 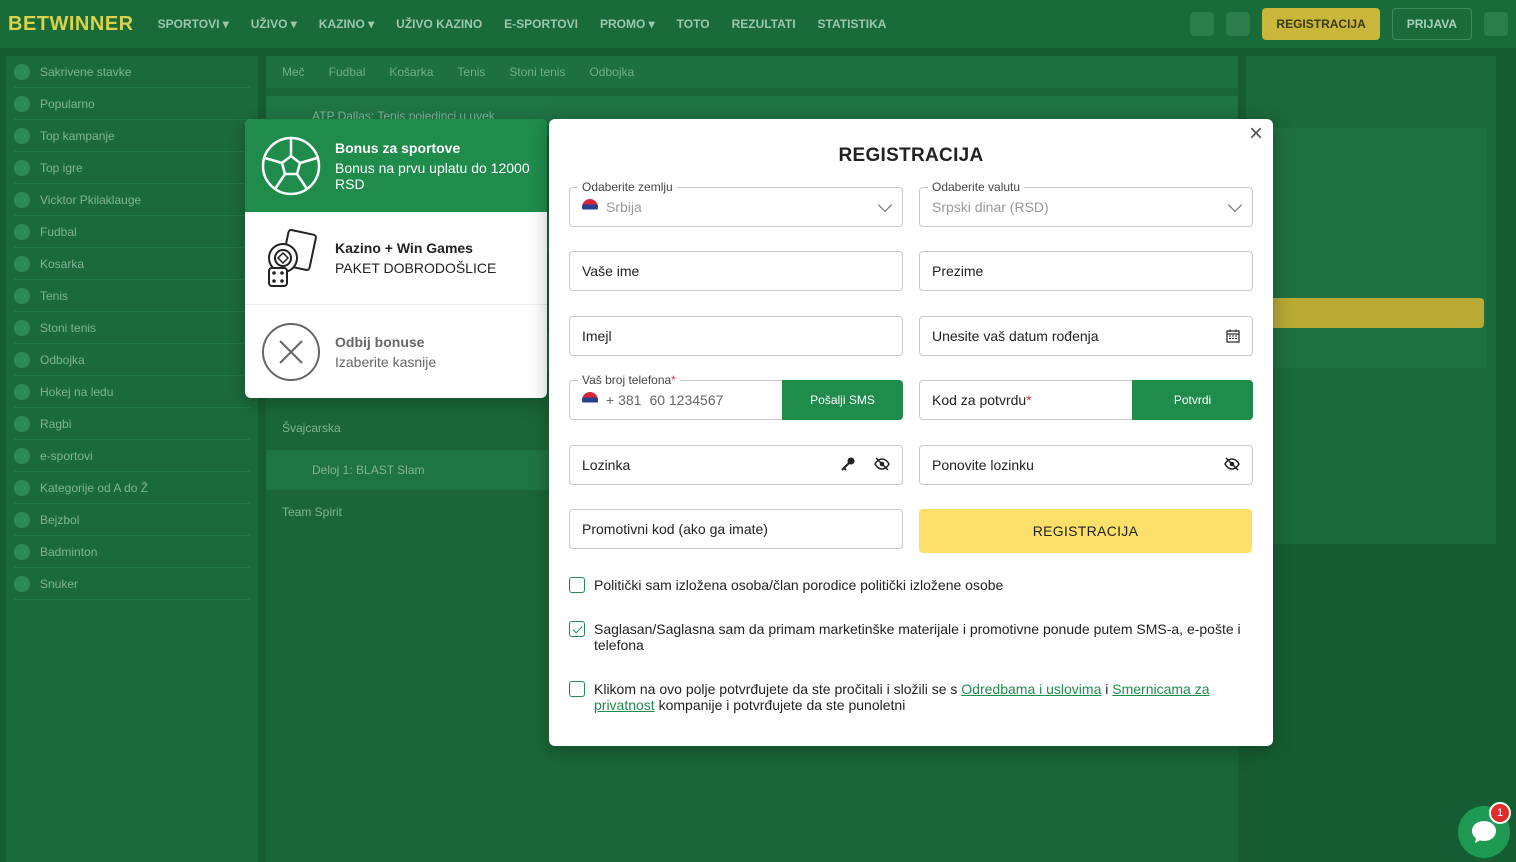 I want to click on nav-item: E-SPORTOVI, so click(x=541, y=24).